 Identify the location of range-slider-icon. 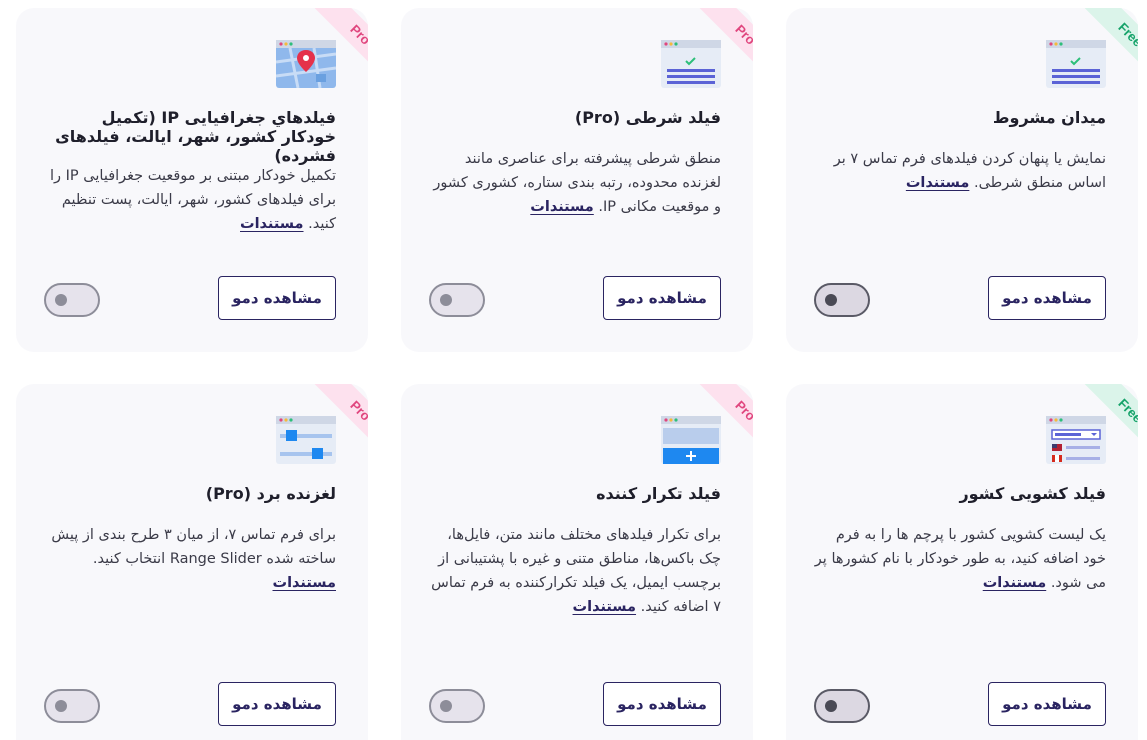
(306, 440).